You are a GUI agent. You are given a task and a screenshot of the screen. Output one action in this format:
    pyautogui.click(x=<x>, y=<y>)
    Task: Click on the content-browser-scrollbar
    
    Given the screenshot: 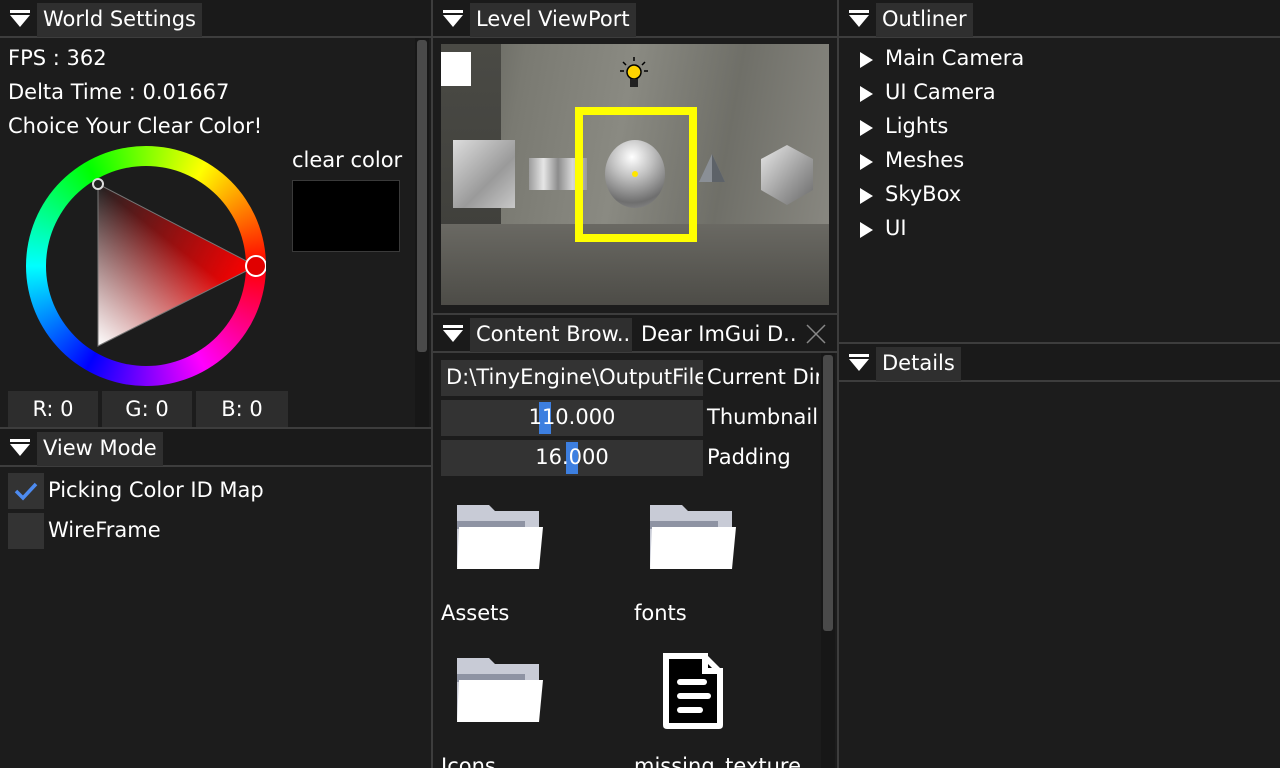 What is the action you would take?
    pyautogui.click(x=828, y=560)
    